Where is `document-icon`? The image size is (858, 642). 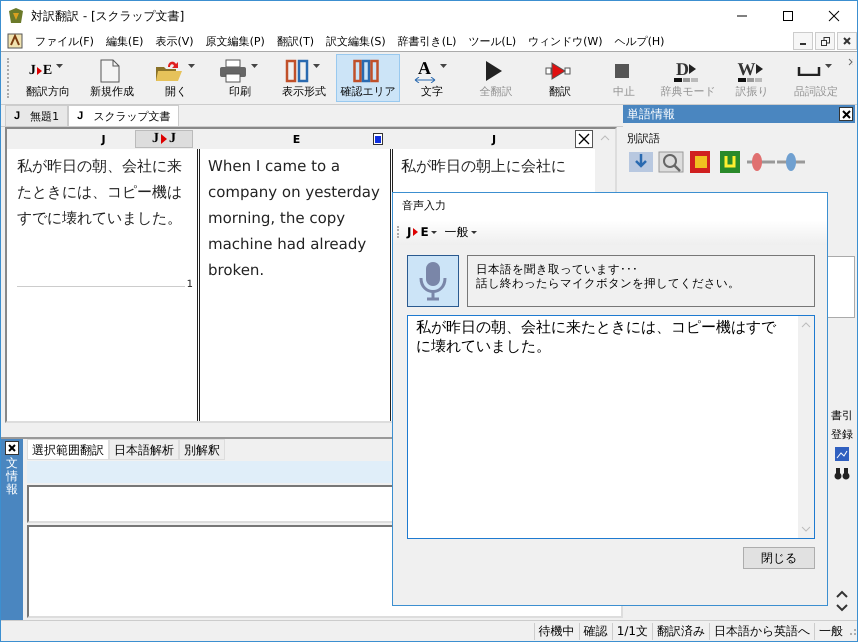 document-icon is located at coordinates (110, 70).